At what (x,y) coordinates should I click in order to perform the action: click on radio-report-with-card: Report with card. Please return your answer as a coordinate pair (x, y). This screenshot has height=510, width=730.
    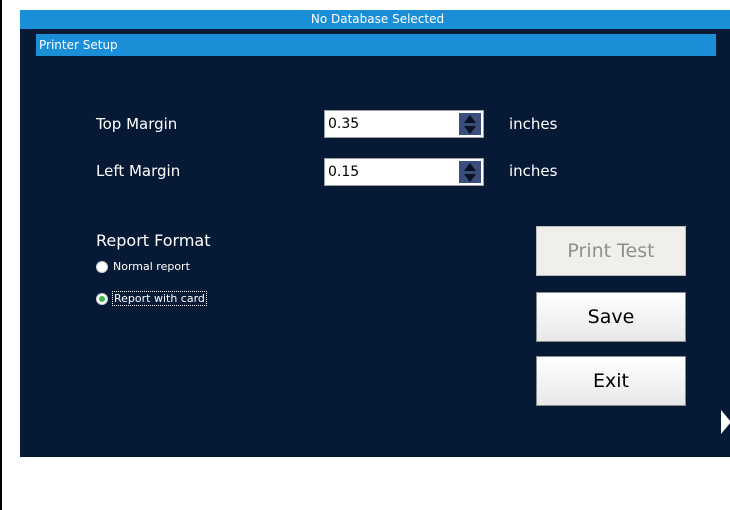
    Looking at the image, I should click on (151, 298).